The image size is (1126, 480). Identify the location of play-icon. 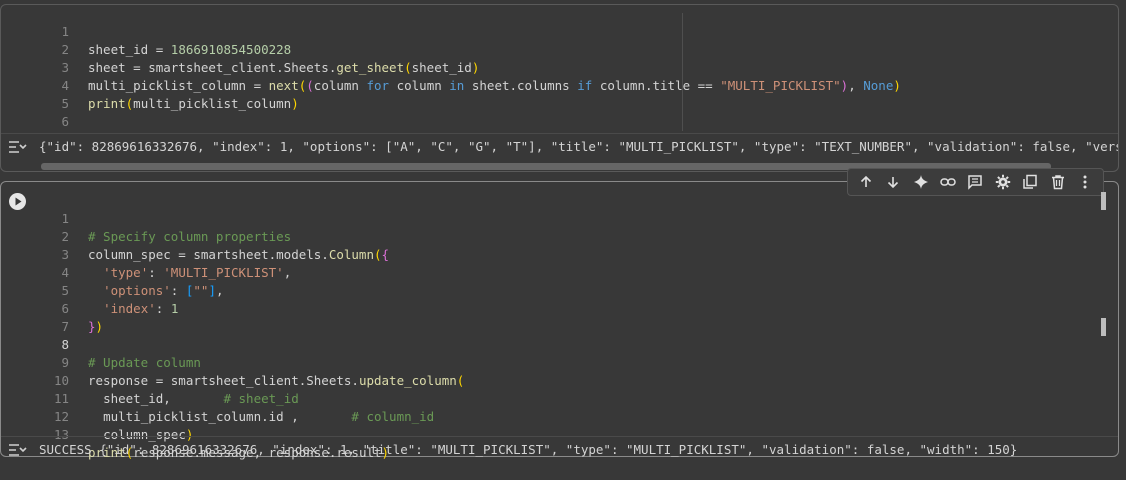
(18, 201).